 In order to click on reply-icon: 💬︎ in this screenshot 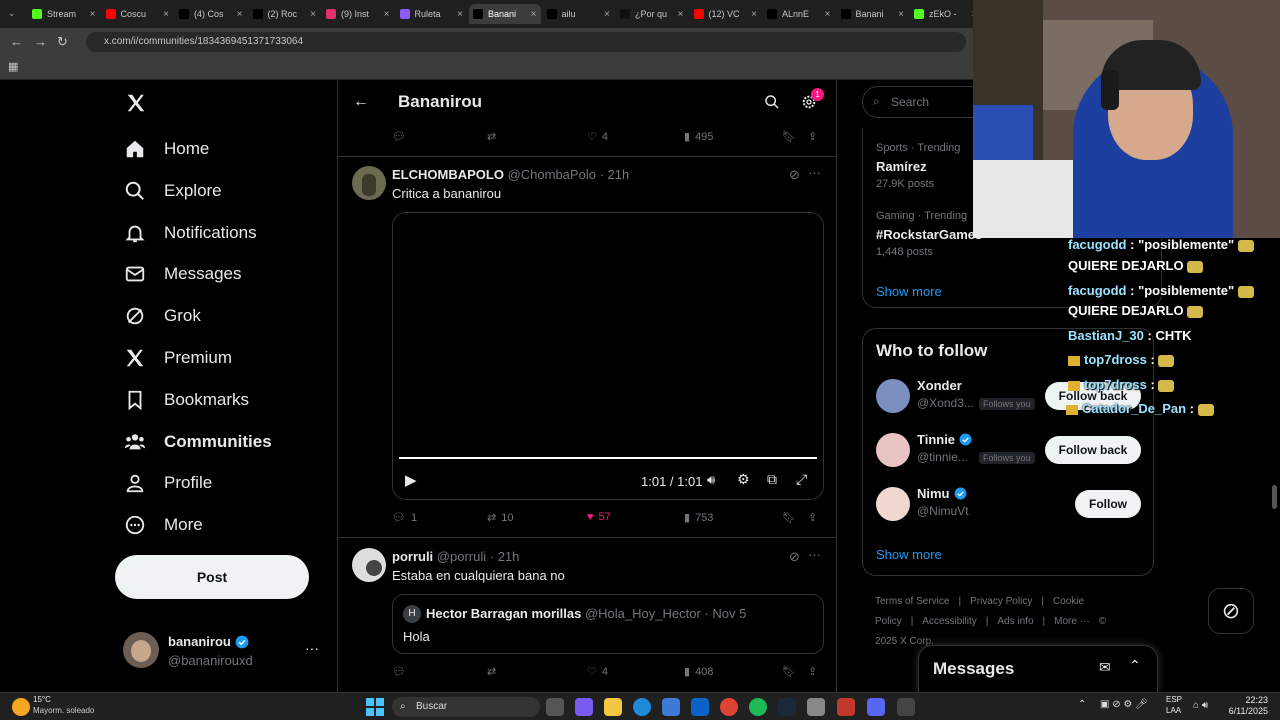, I will do `click(399, 136)`.